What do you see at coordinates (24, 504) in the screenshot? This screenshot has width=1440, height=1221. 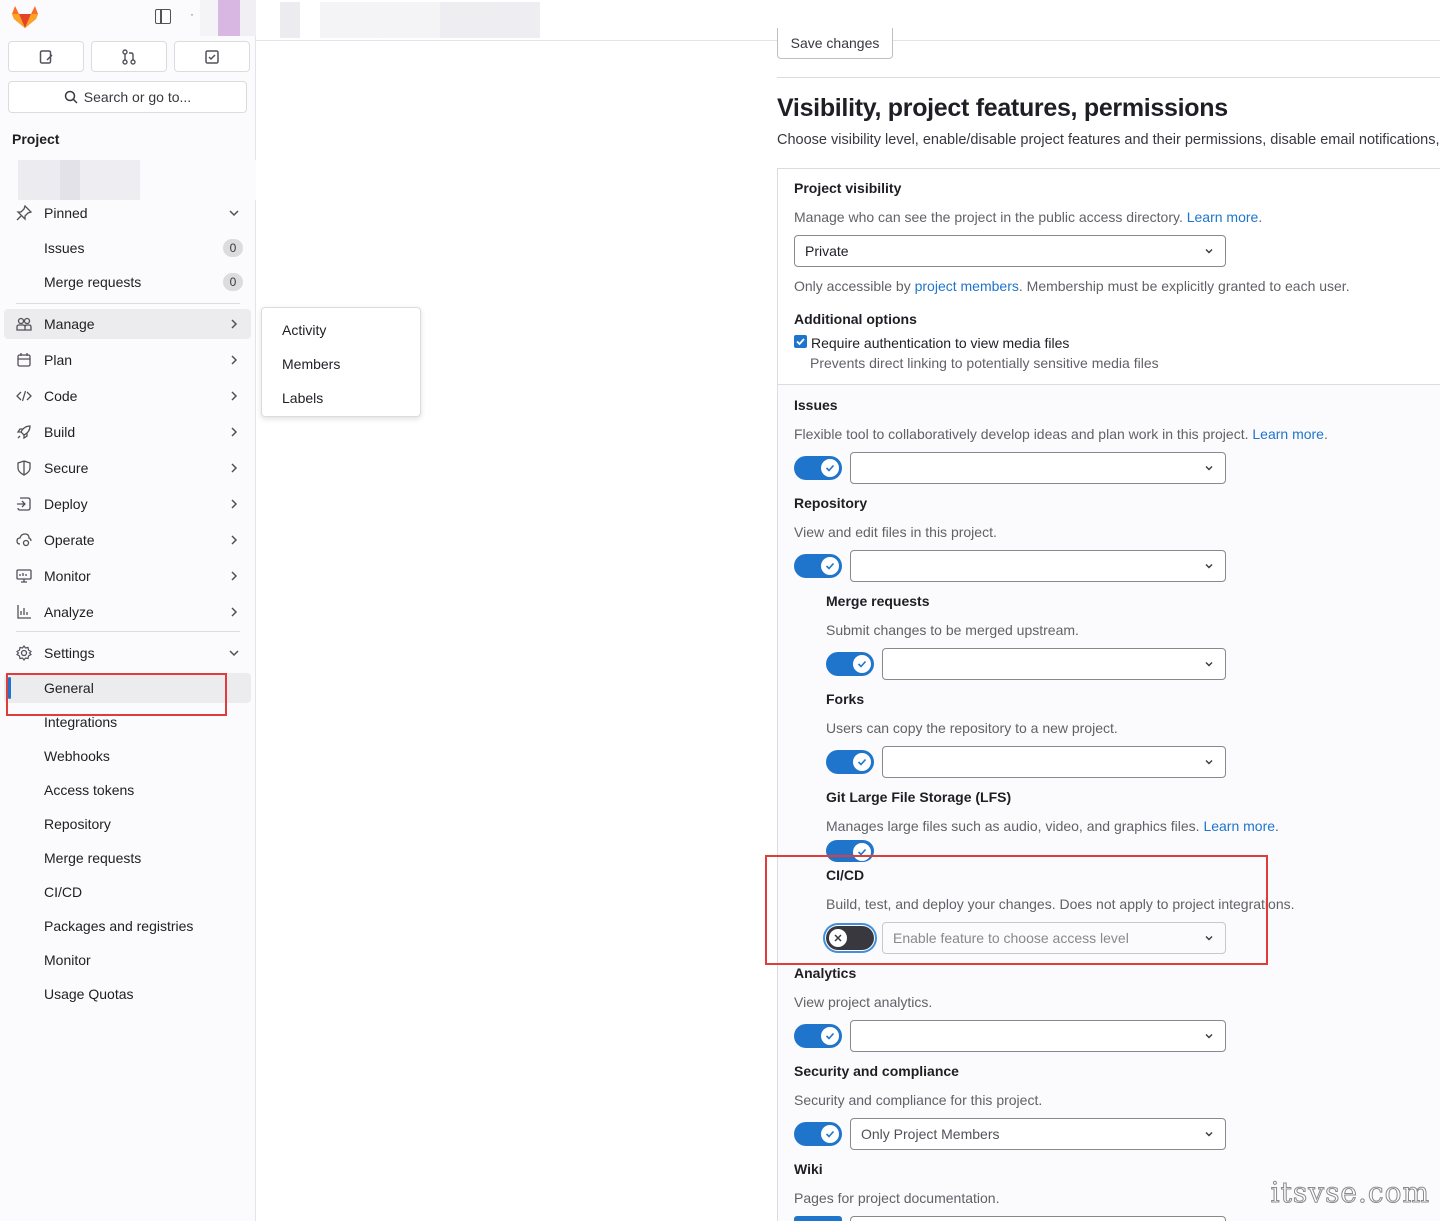 I see `deploy-icon` at bounding box center [24, 504].